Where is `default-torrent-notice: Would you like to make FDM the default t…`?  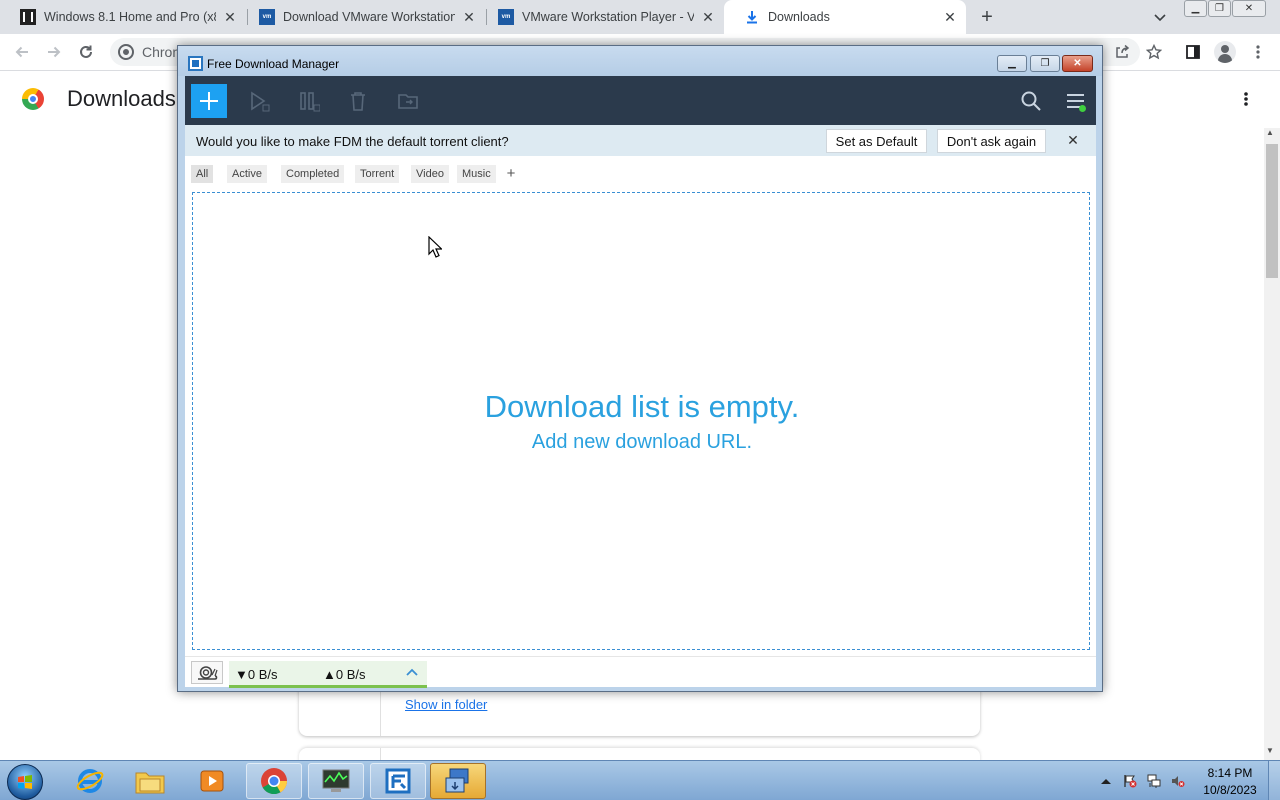 default-torrent-notice: Would you like to make FDM the default t… is located at coordinates (640, 140).